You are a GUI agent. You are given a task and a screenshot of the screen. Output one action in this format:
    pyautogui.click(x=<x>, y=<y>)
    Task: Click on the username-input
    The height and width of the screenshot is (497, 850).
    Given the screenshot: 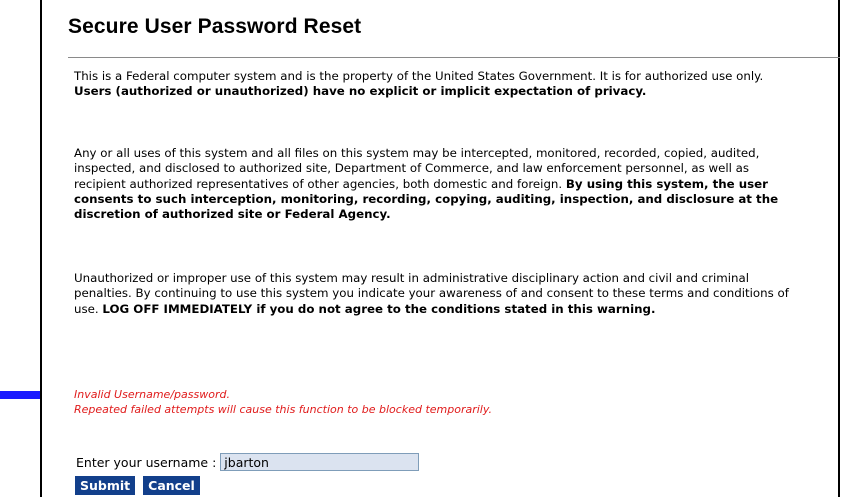 What is the action you would take?
    pyautogui.click(x=320, y=462)
    